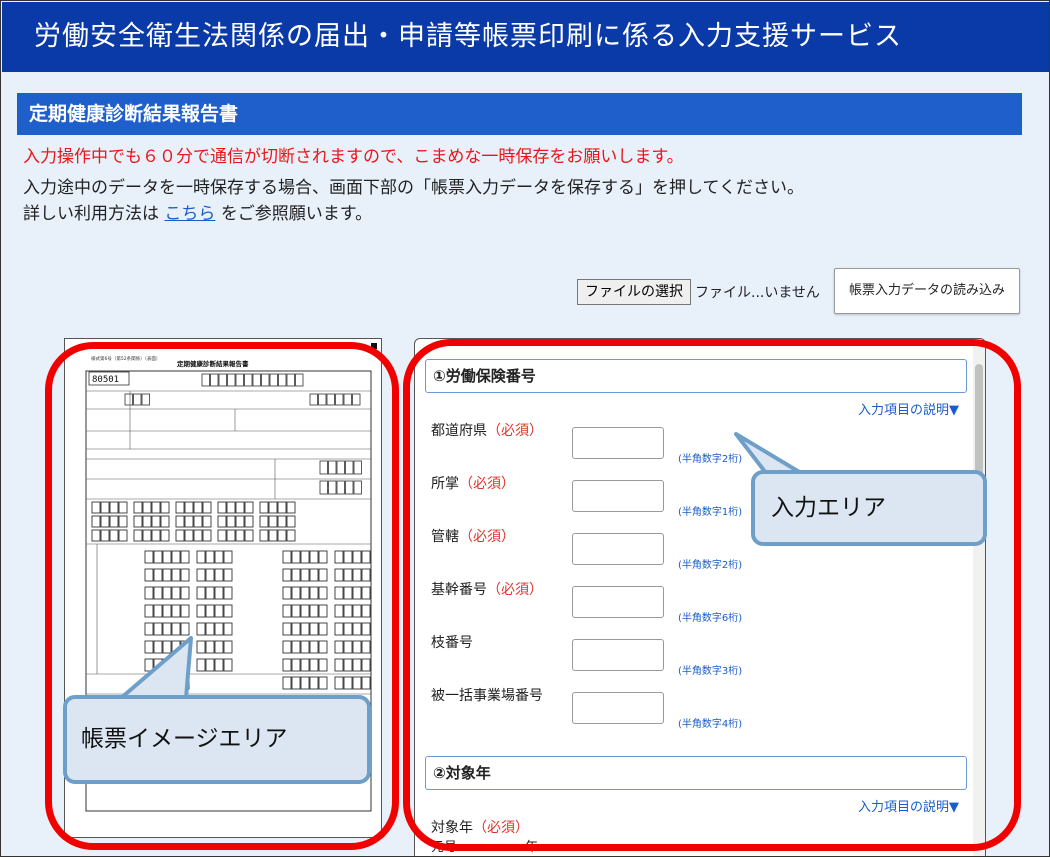 The height and width of the screenshot is (857, 1050). What do you see at coordinates (869, 508) in the screenshot?
I see `input-area-callout: 入力エリア` at bounding box center [869, 508].